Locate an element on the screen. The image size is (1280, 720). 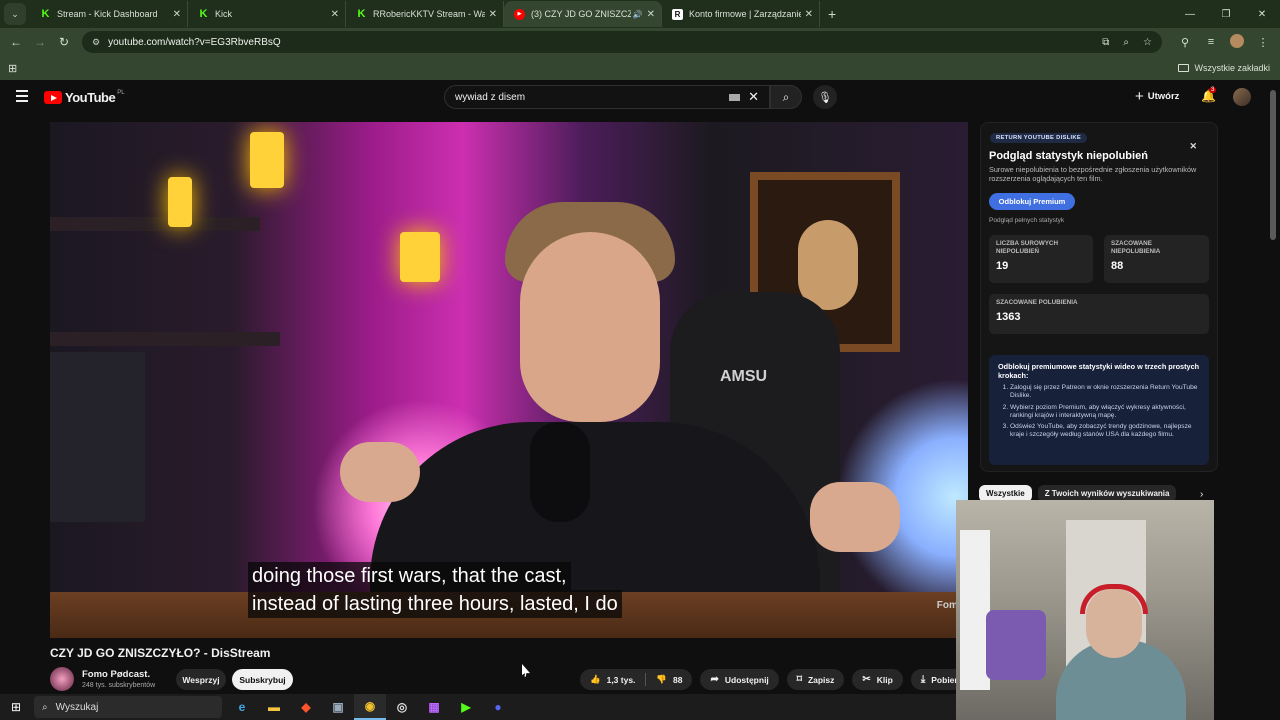
rd-title: Podgląd statystyk niepolubień is located at coordinates (1068, 156).